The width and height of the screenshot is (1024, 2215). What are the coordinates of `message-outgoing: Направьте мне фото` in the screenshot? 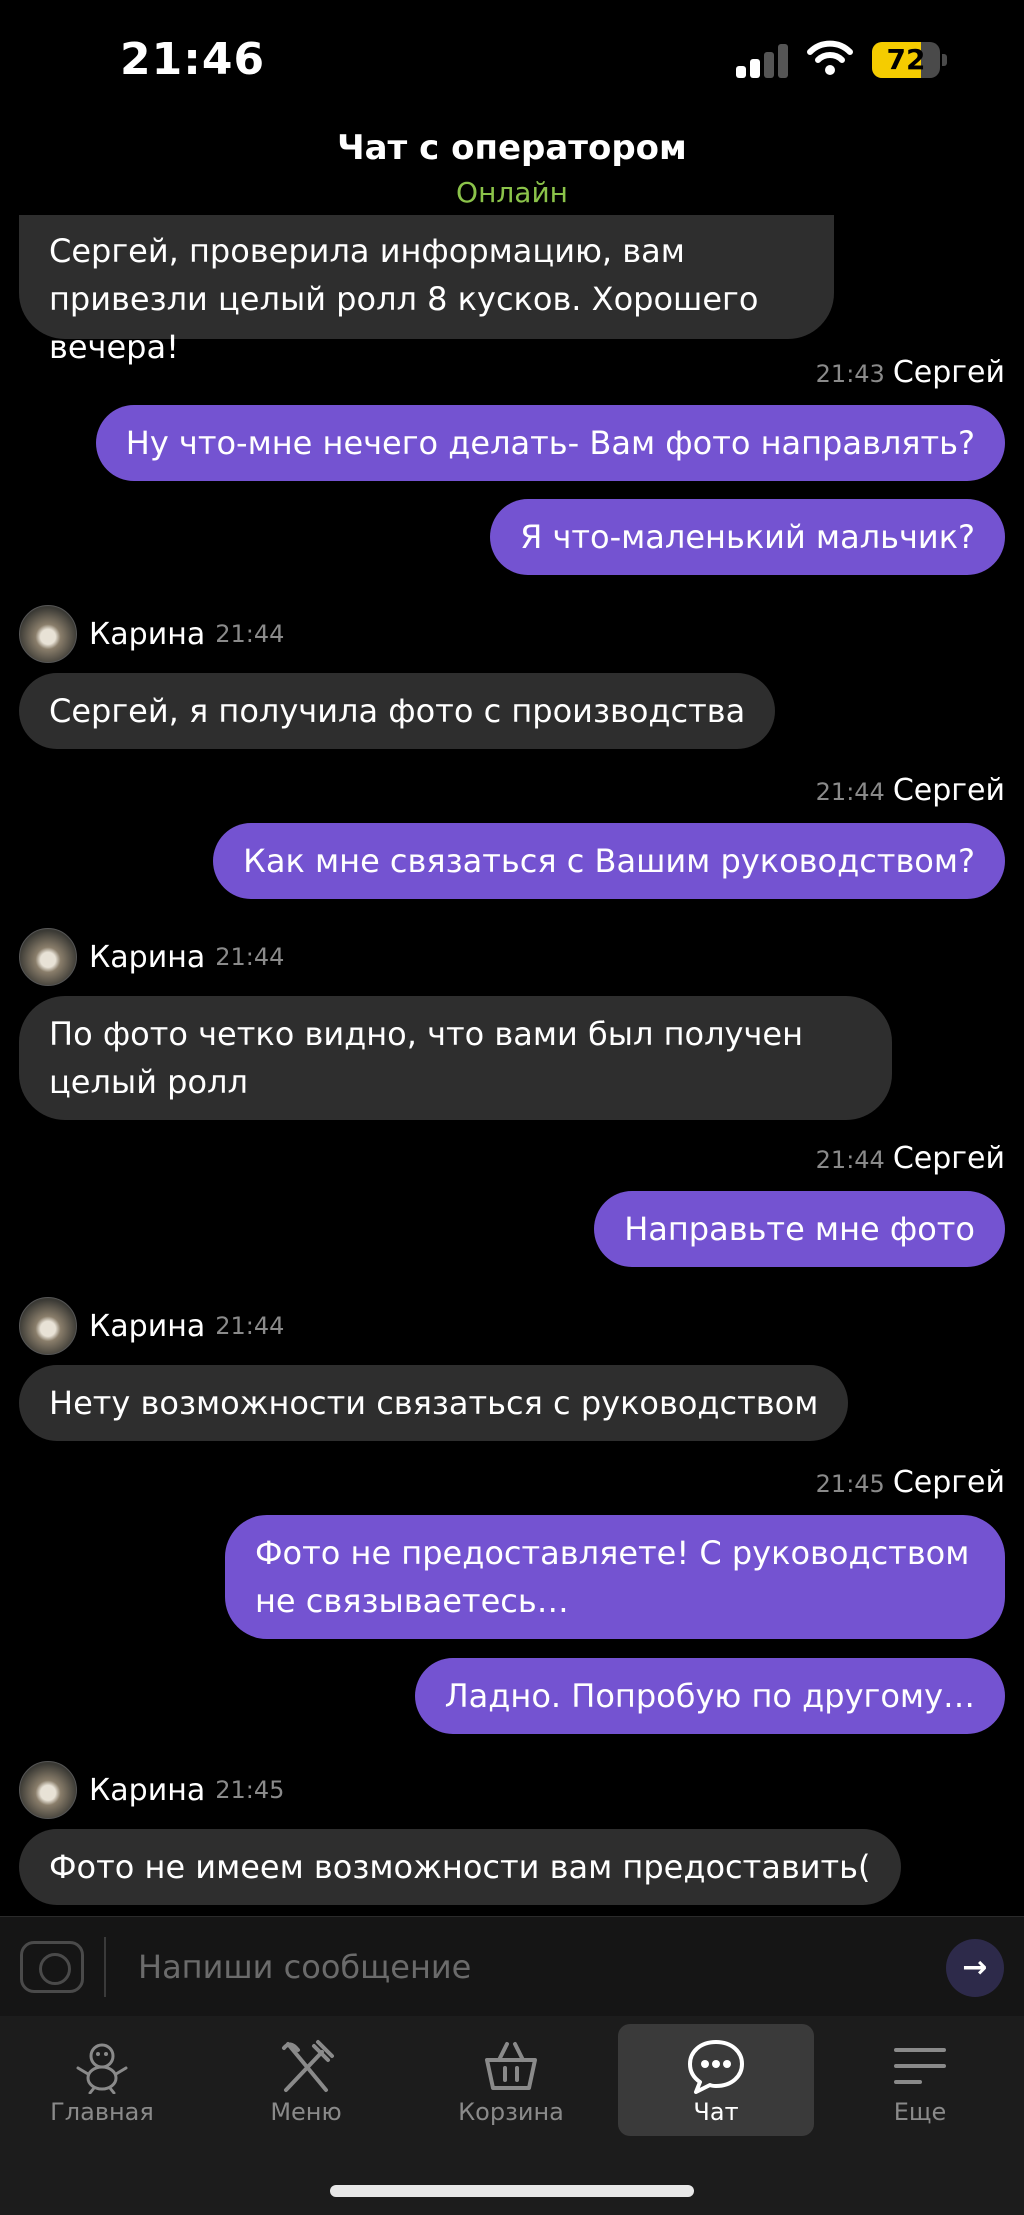 It's located at (799, 1229).